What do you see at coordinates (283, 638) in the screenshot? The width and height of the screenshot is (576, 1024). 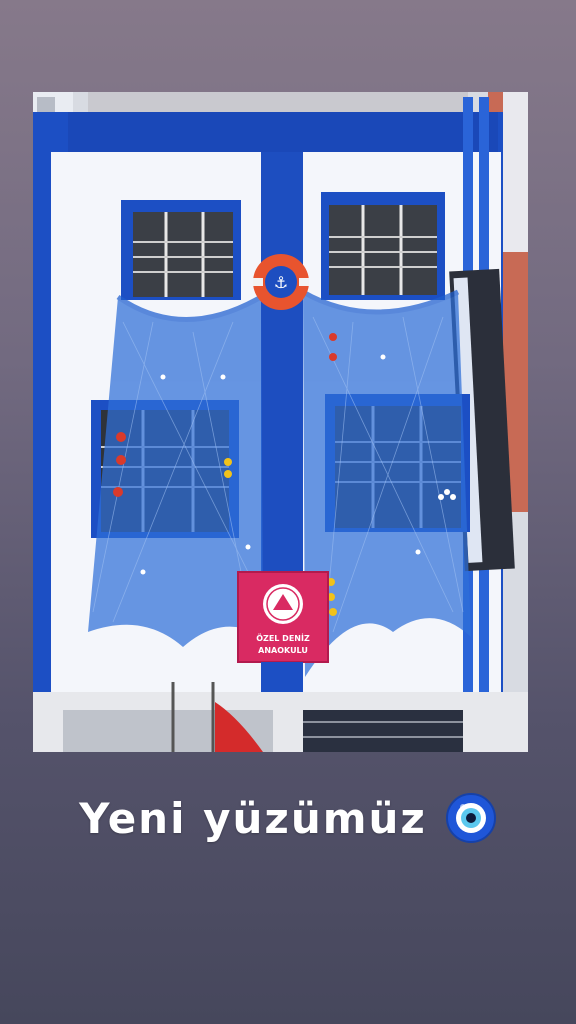 I see `sign-line1: ÖZEL DENİZ` at bounding box center [283, 638].